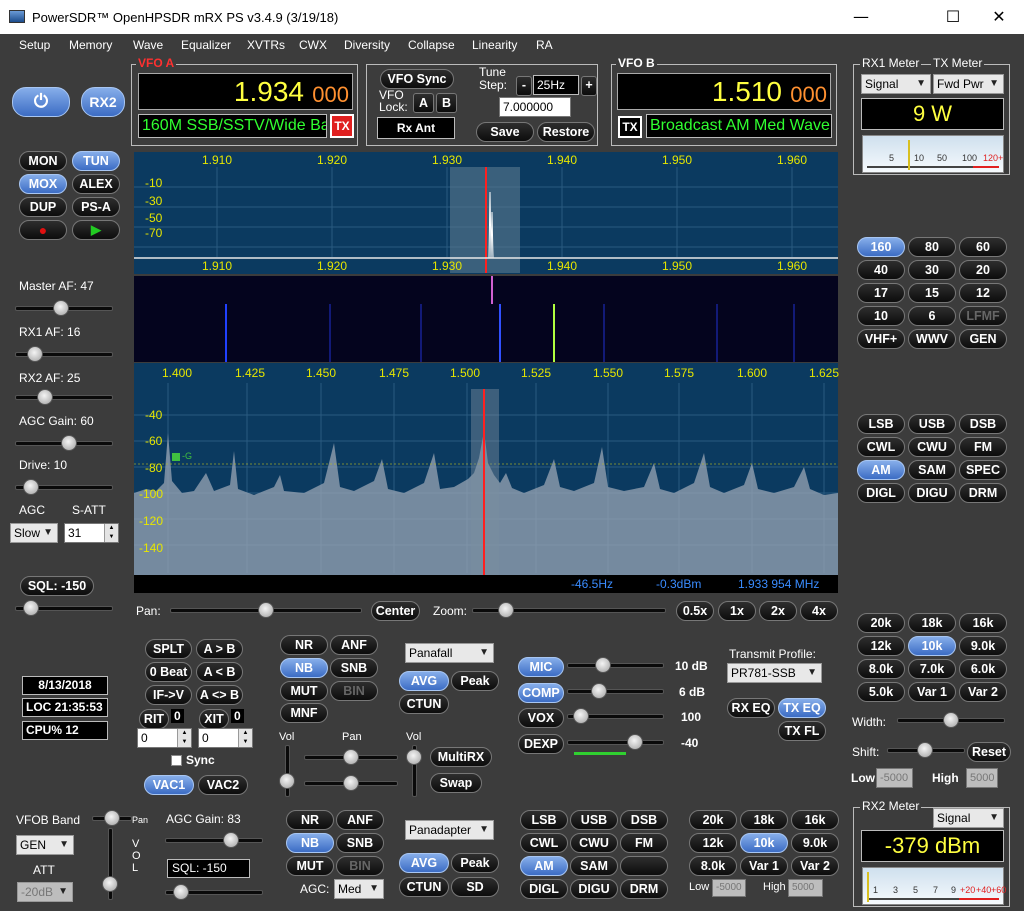 This screenshot has width=1024, height=911. What do you see at coordinates (475, 887) in the screenshot?
I see `rx2-sd-button: SD` at bounding box center [475, 887].